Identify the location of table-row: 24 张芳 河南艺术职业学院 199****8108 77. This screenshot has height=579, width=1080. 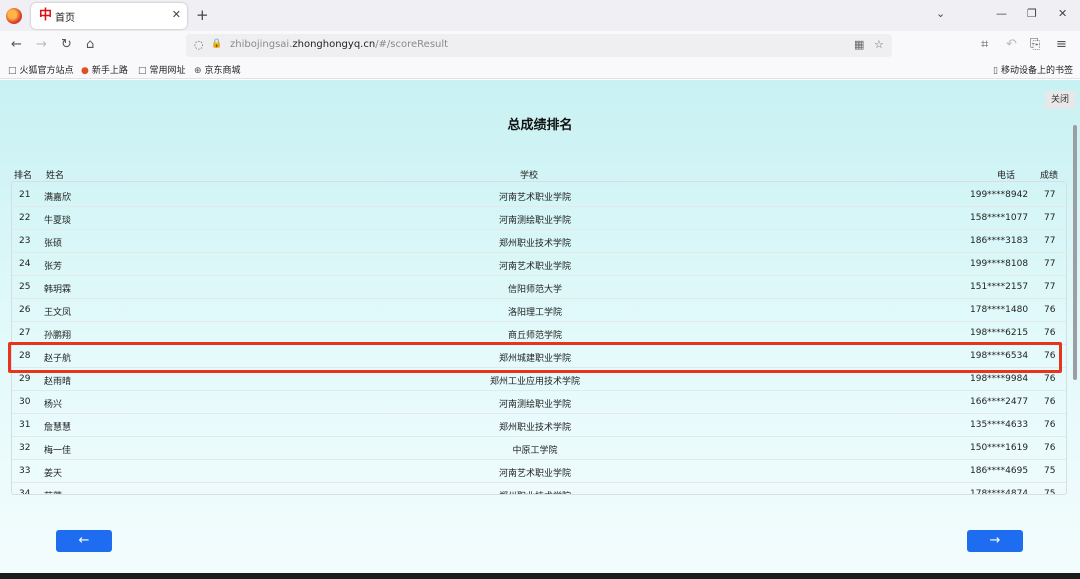
(539, 264).